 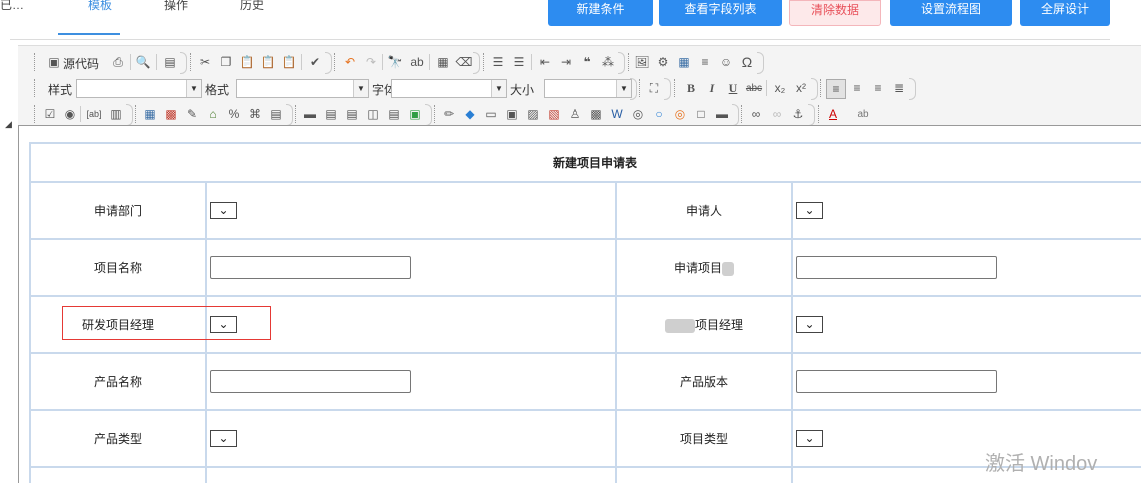 What do you see at coordinates (106, 7) in the screenshot?
I see `tab-template: 模板` at bounding box center [106, 7].